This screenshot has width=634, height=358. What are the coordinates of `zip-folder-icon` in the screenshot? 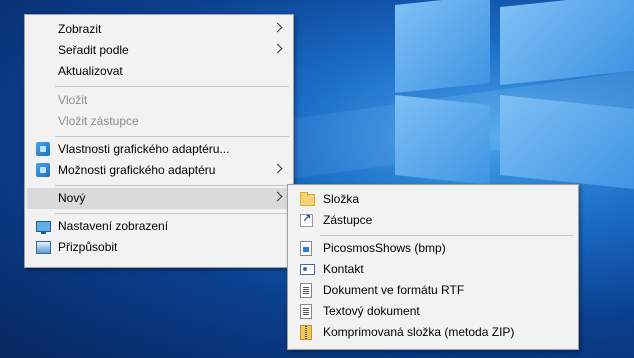 It's located at (306, 332).